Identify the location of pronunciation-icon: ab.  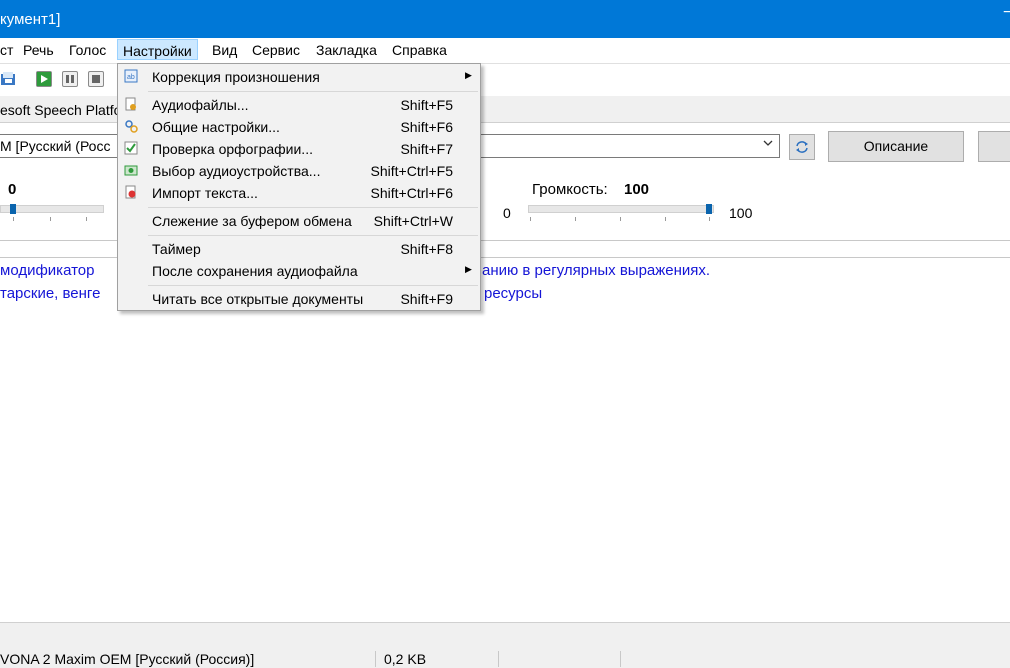
(131, 76).